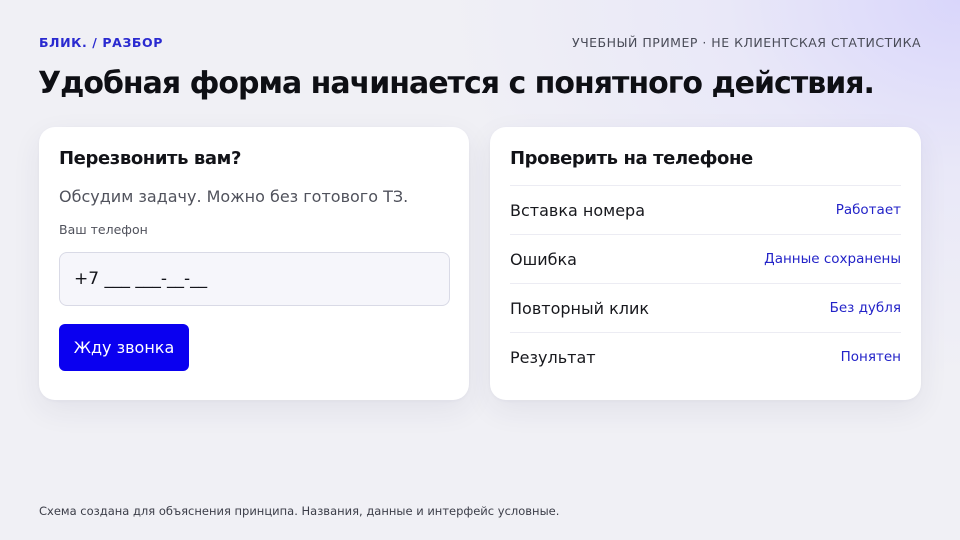  What do you see at coordinates (553, 357) in the screenshot?
I see `check-name: Результат` at bounding box center [553, 357].